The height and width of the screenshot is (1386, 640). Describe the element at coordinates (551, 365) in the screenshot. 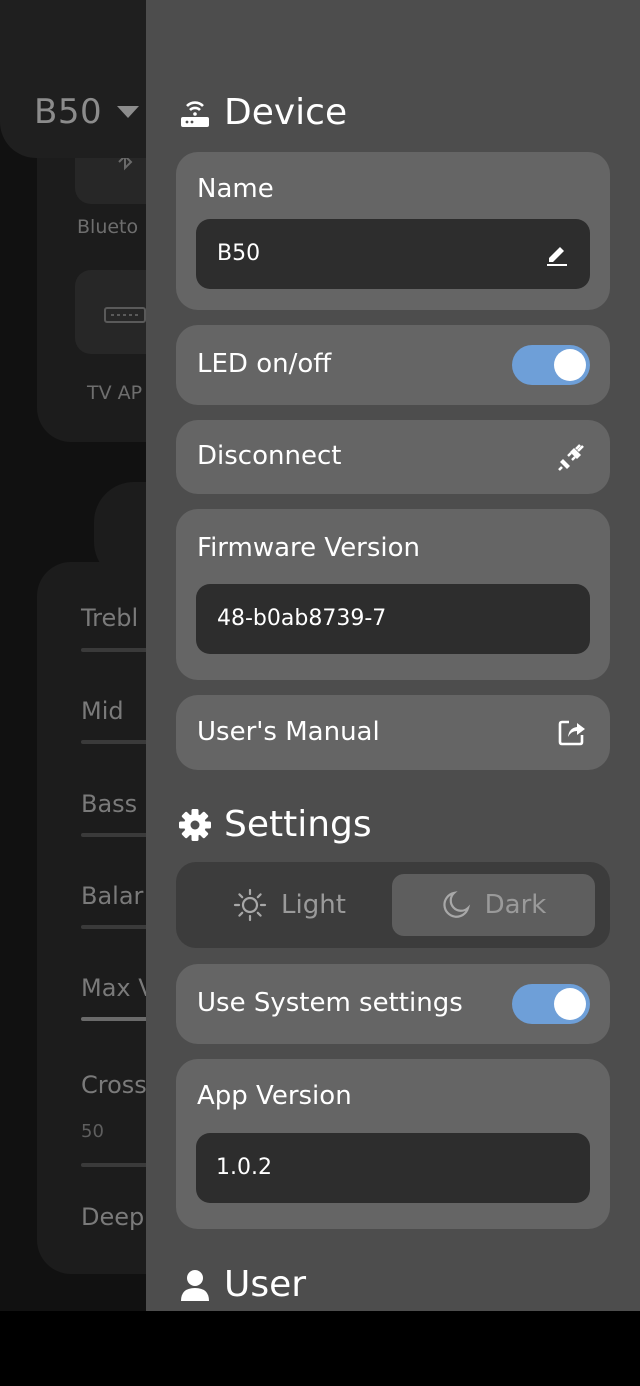

I see `led-toggle` at that location.